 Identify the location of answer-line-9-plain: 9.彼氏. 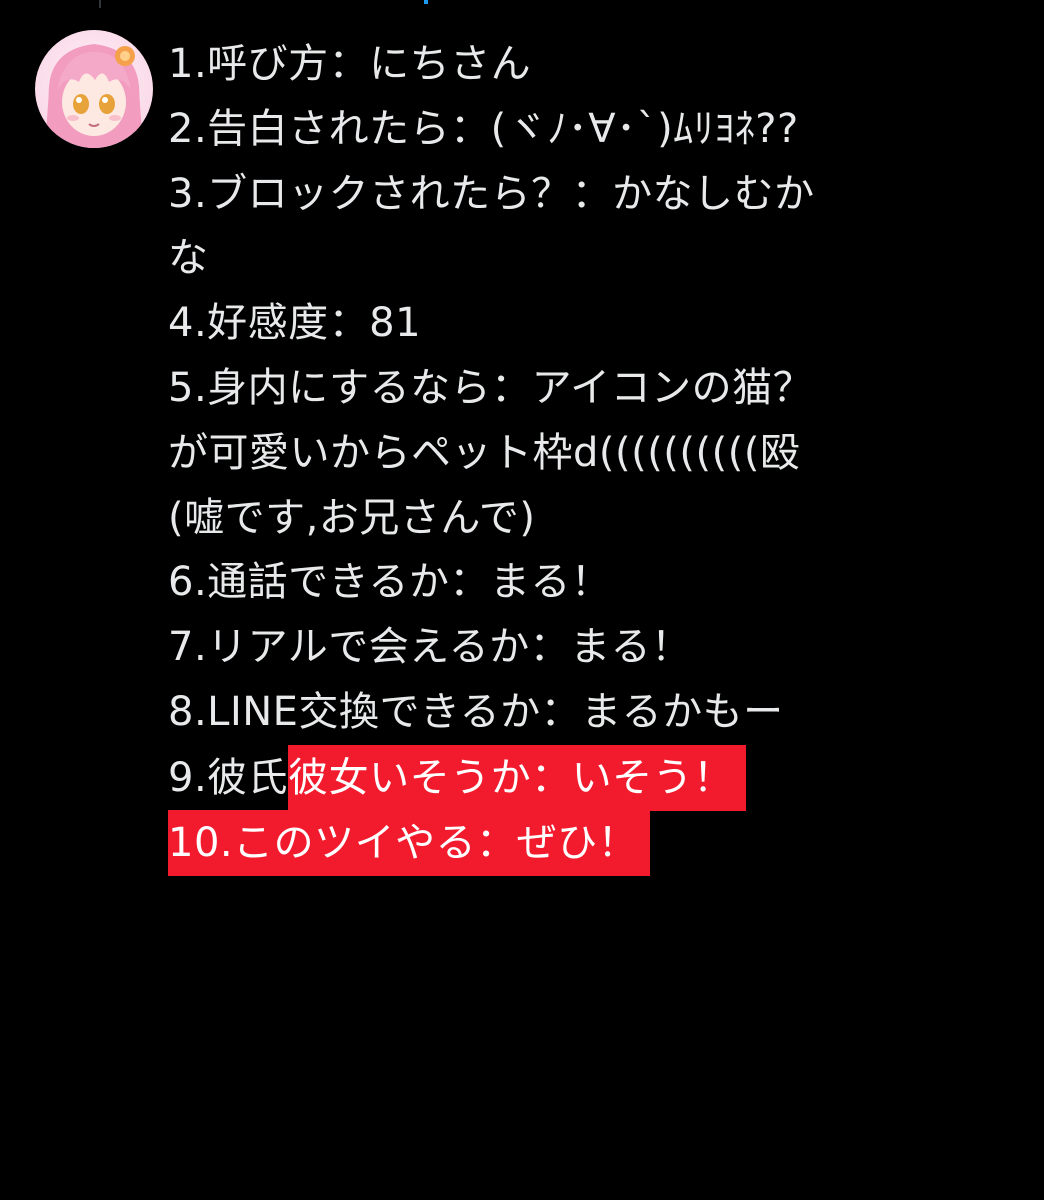
(228, 777).